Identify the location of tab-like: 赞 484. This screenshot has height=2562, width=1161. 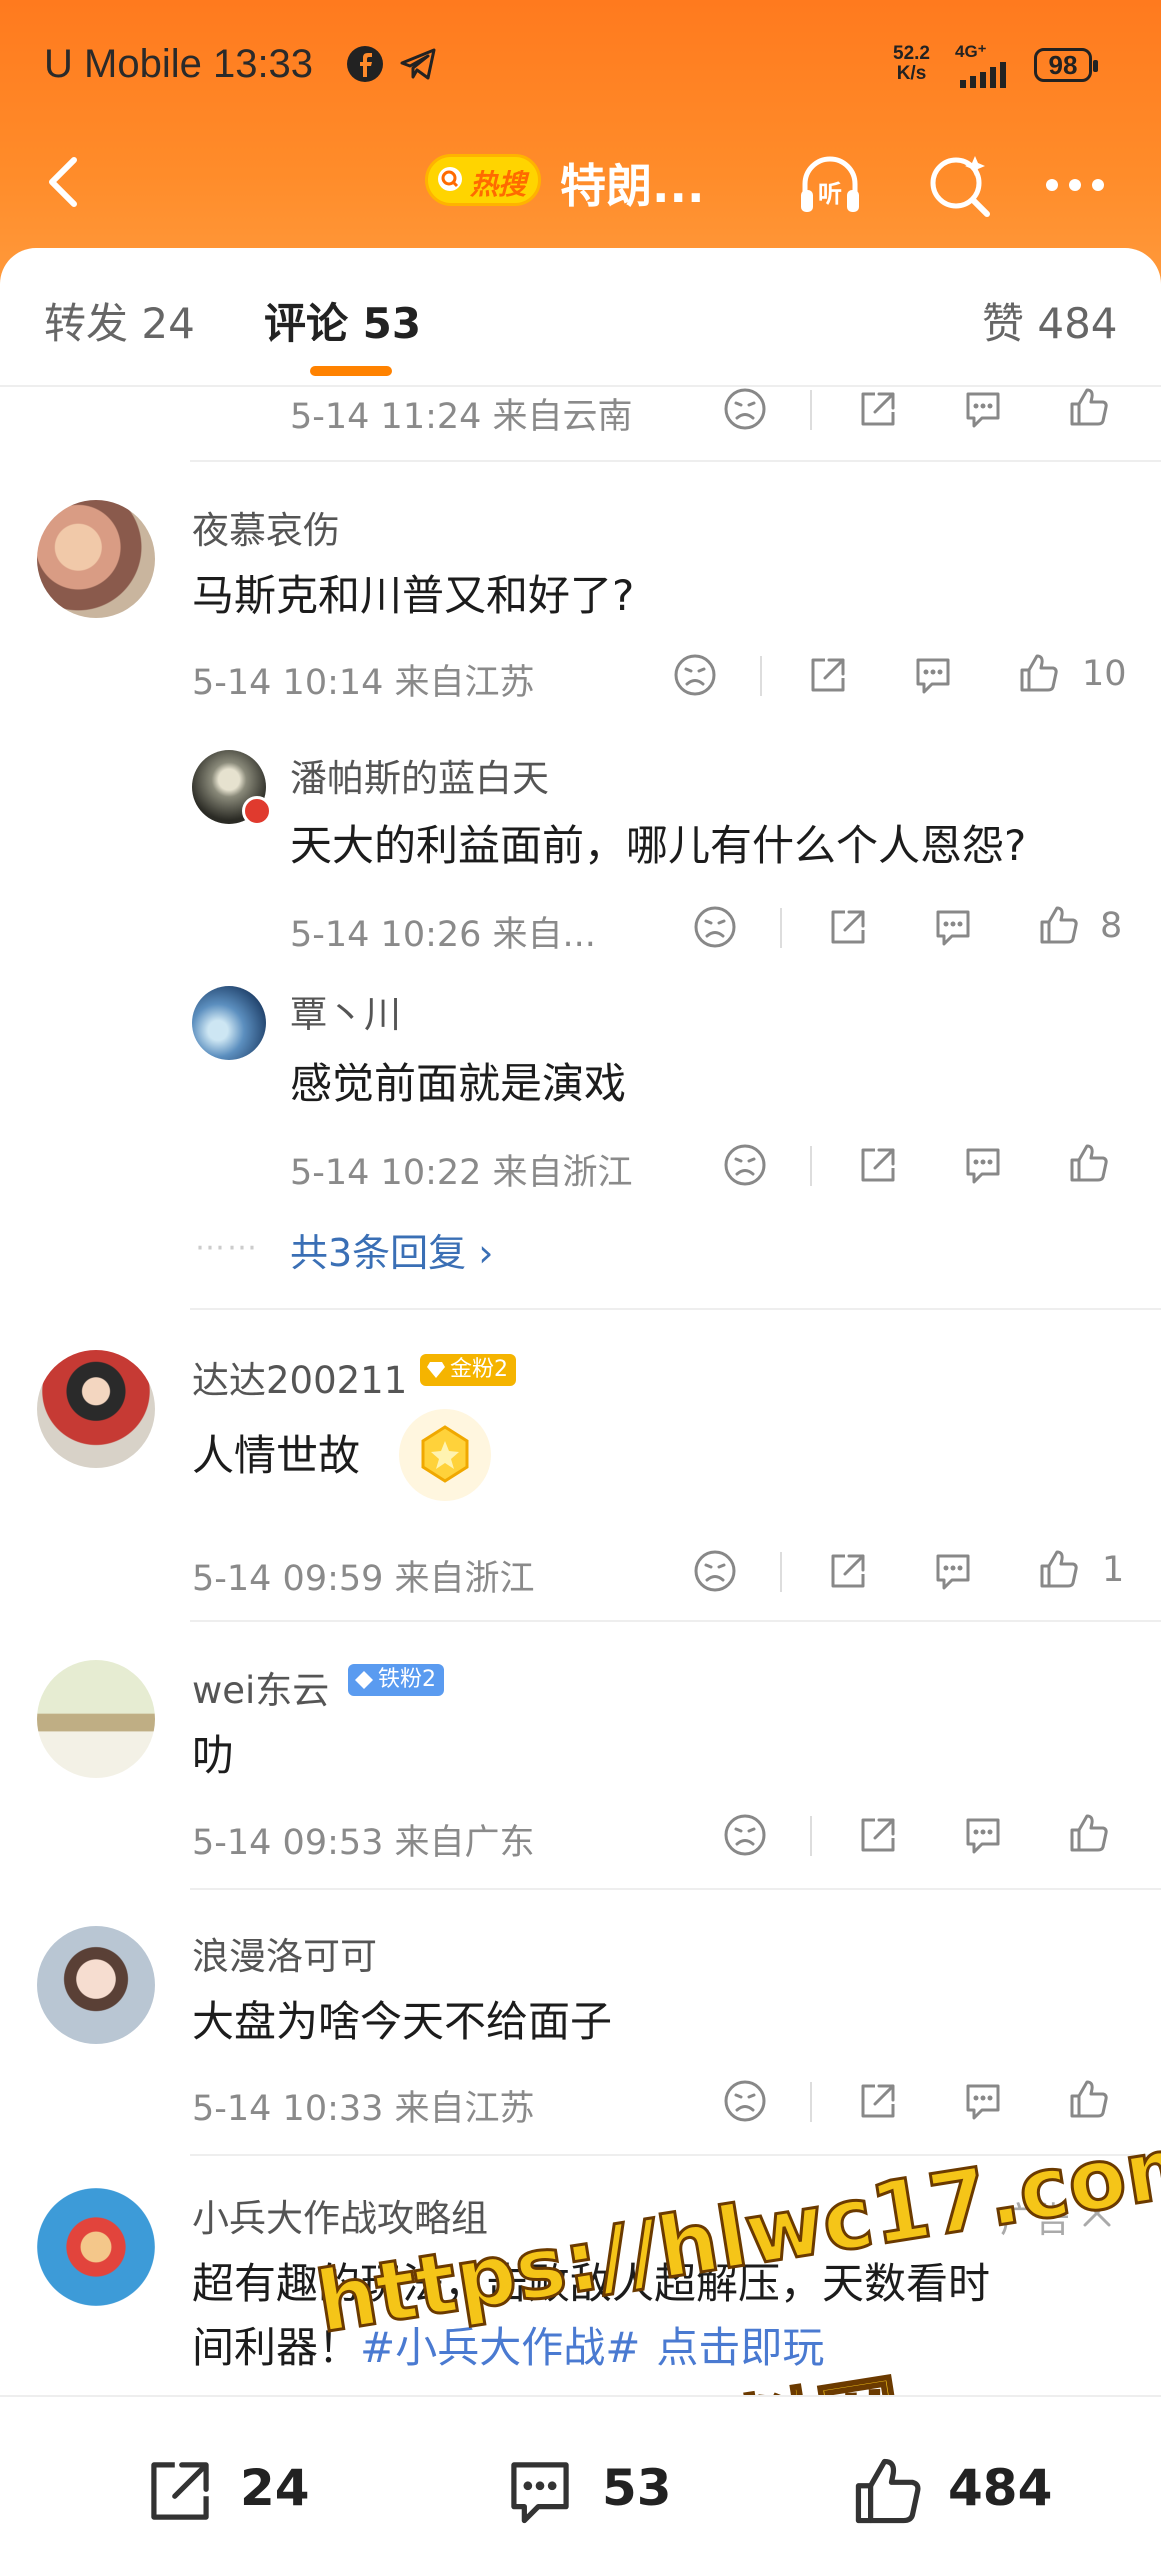
(1050, 320).